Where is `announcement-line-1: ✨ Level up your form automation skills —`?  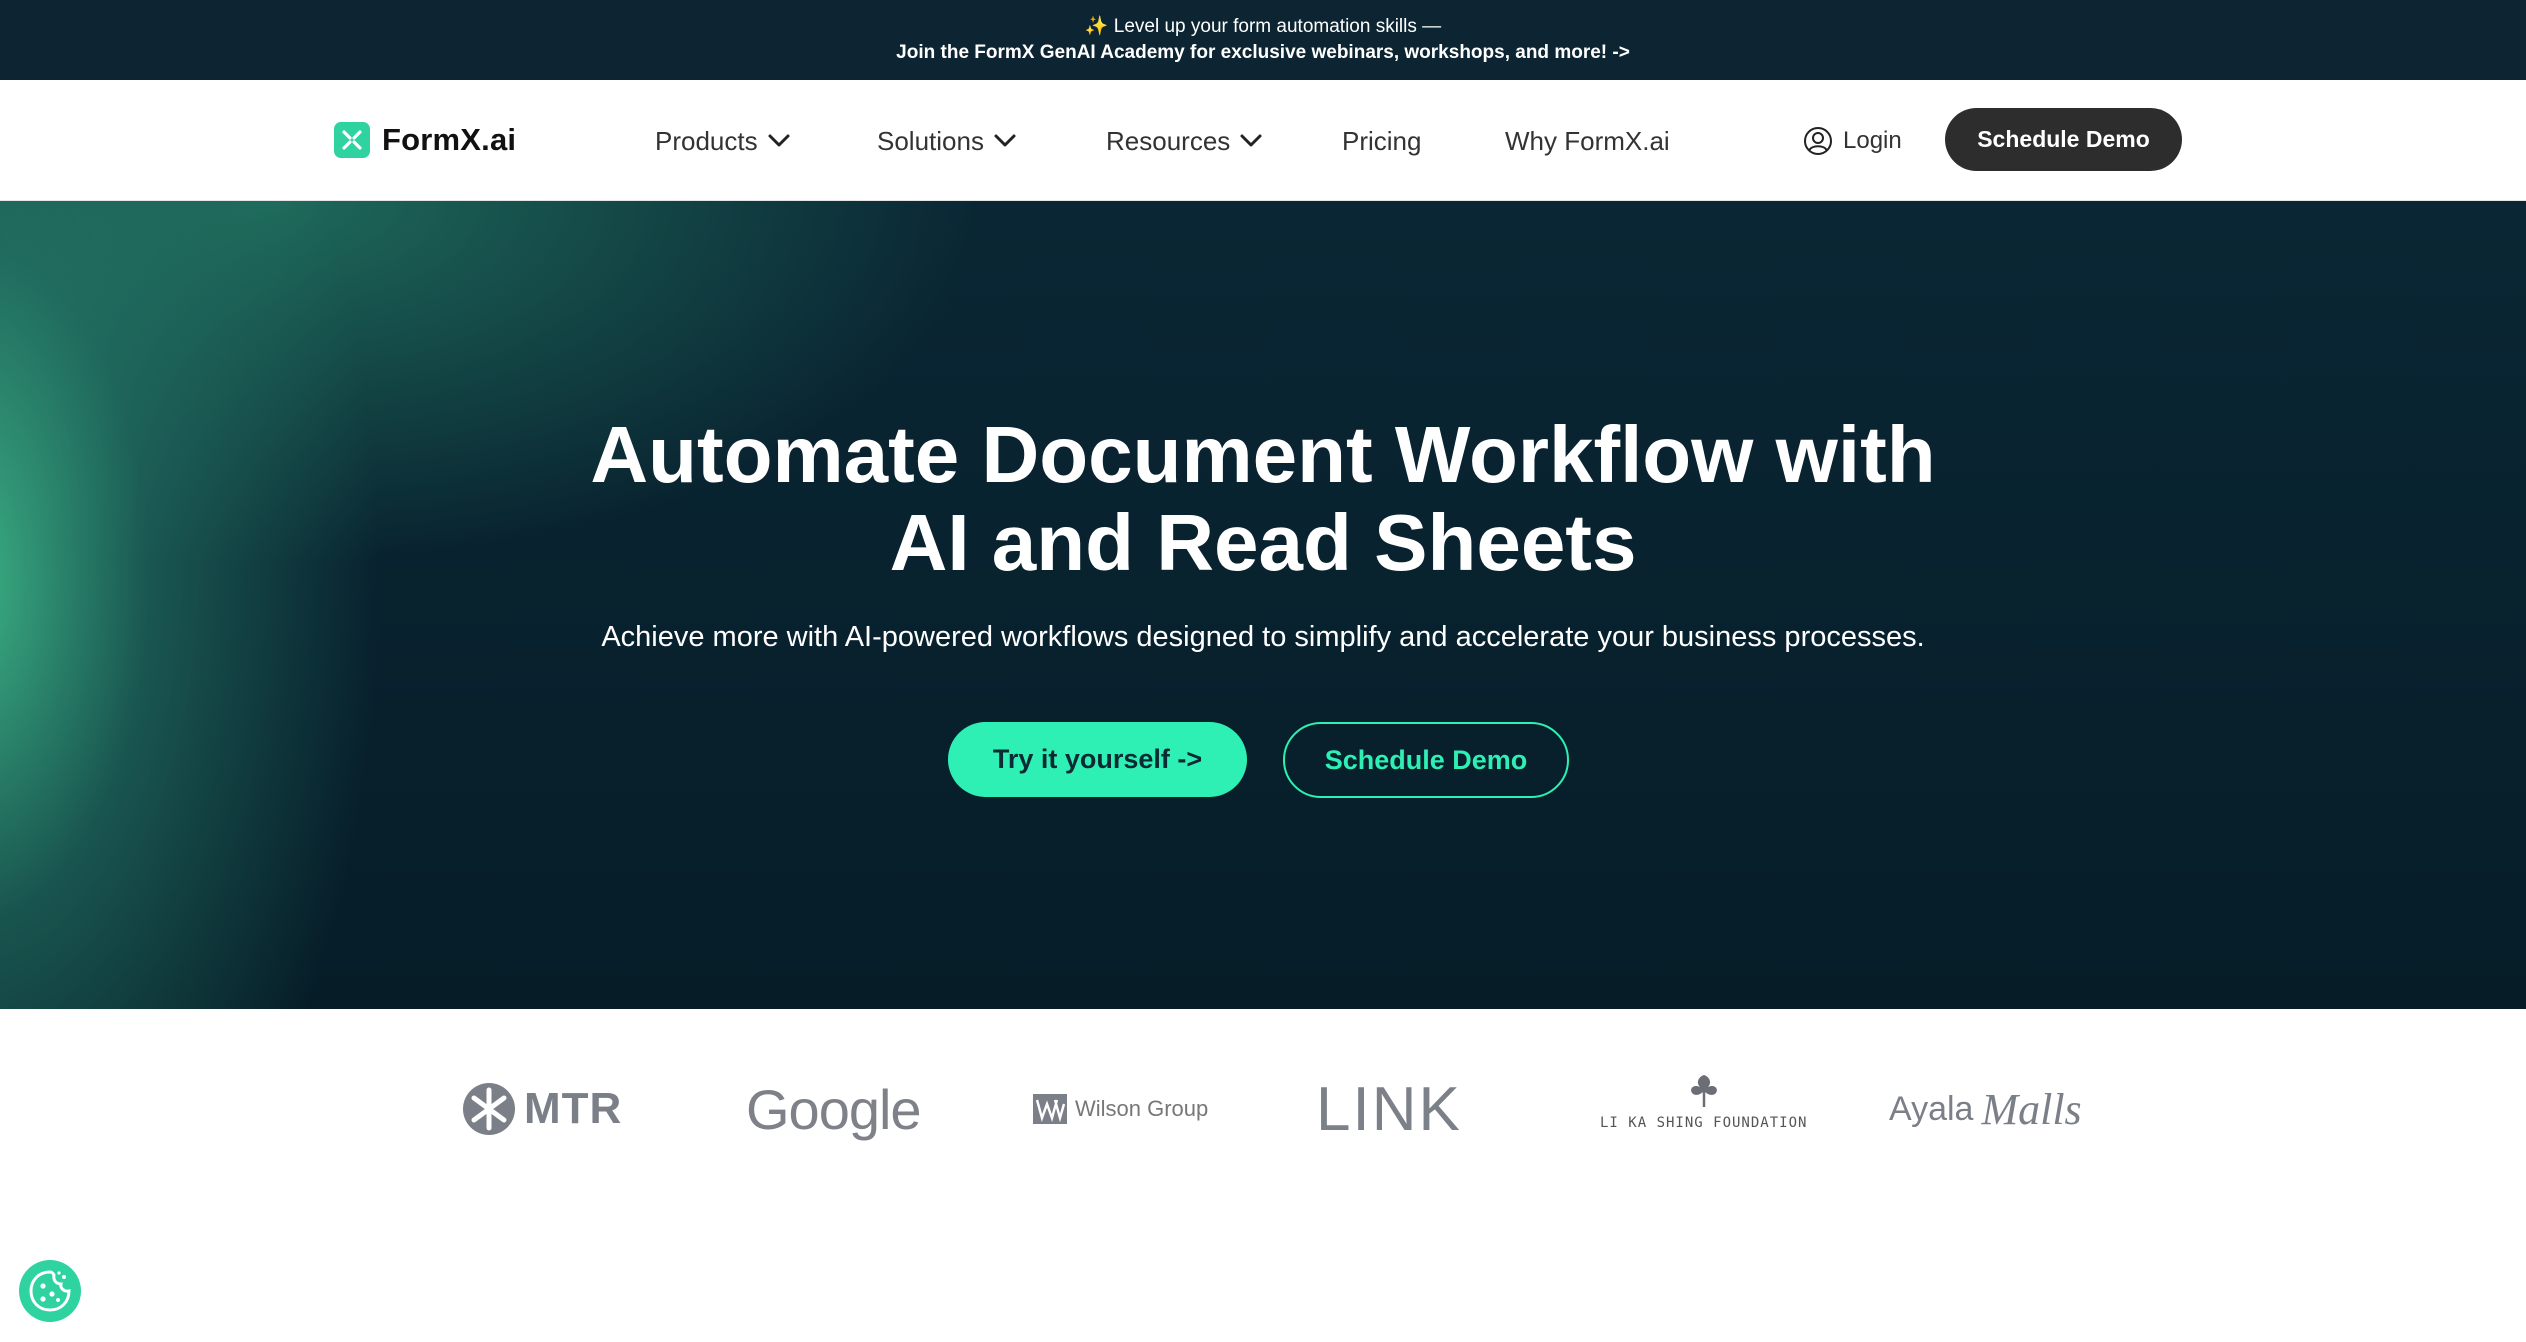
announcement-line-1: ✨ Level up your form automation skills — is located at coordinates (1263, 26).